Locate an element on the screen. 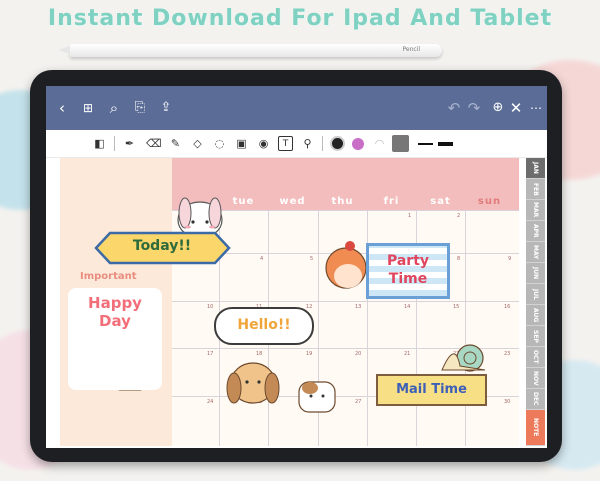  hello-speech-bubble: Hello!! is located at coordinates (264, 326).